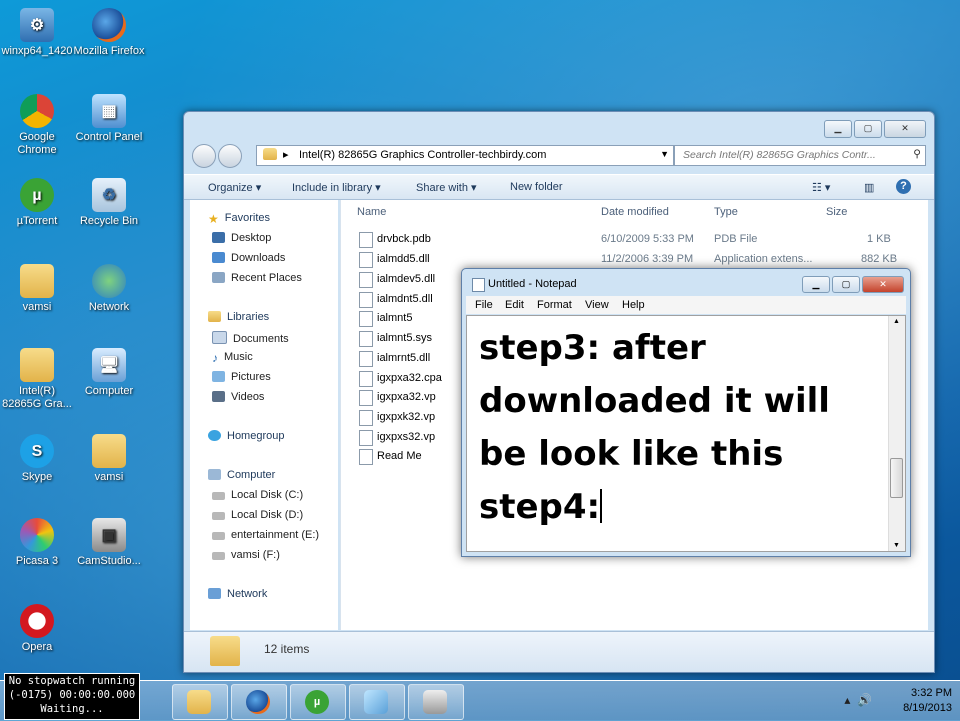 This screenshot has width=960, height=721. Describe the element at coordinates (858, 700) in the screenshot. I see `system-tray-icons: ▴ 🔊` at that location.